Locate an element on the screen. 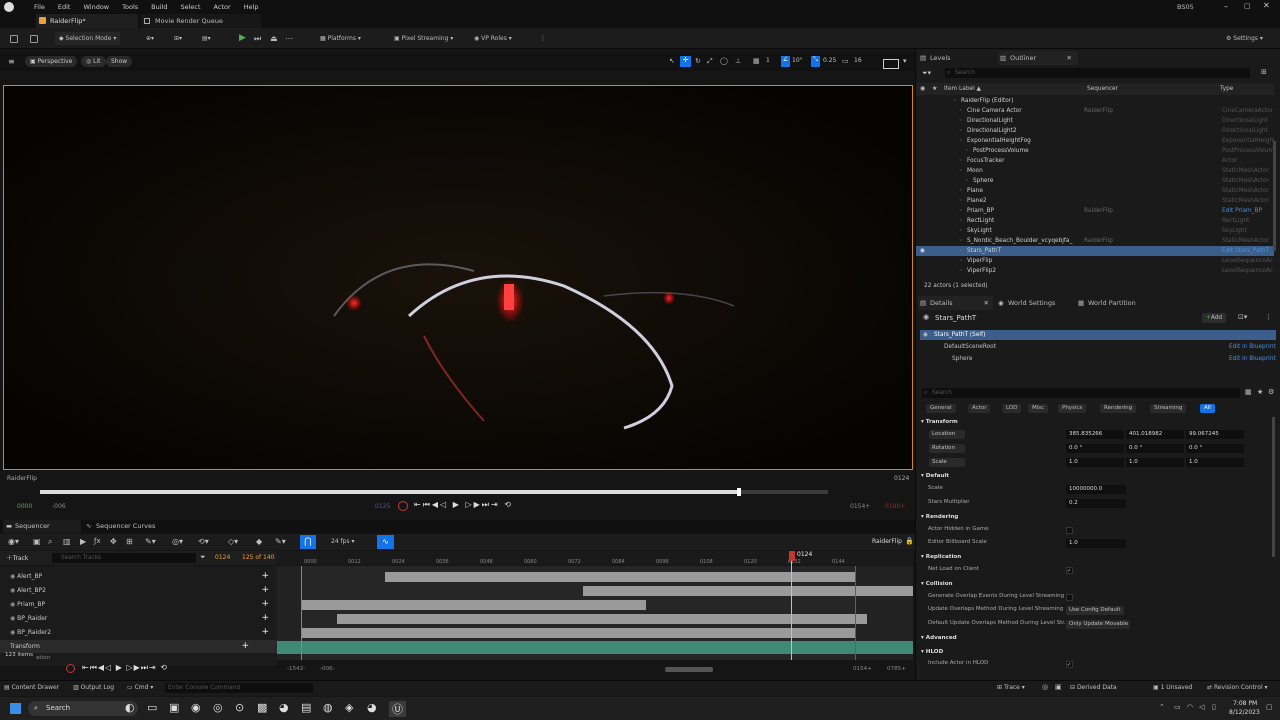 This screenshot has width=1280, height=720. track-row: Transform + is located at coordinates (138, 646).